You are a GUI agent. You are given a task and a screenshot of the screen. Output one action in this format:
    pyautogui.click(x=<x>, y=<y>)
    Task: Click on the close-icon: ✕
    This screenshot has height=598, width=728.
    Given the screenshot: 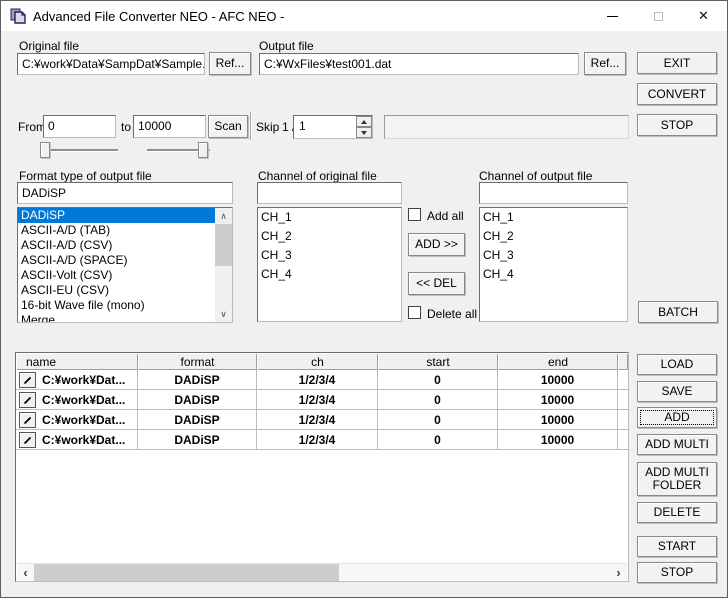 What is the action you would take?
    pyautogui.click(x=703, y=15)
    